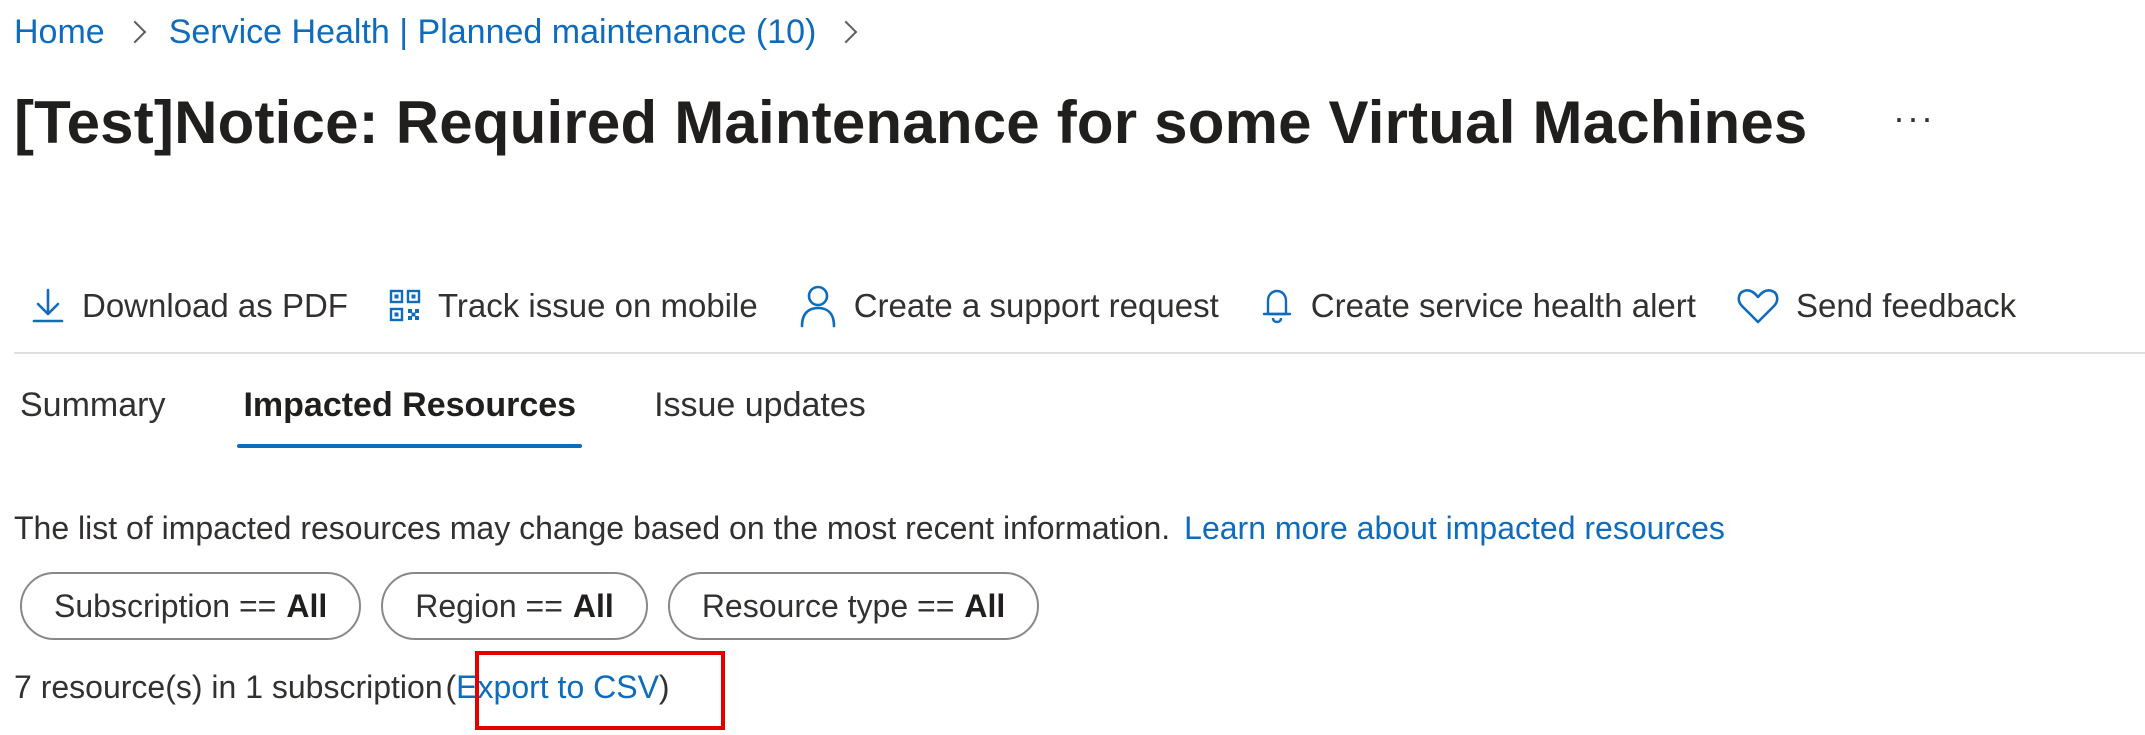 This screenshot has height=735, width=2145. What do you see at coordinates (92, 415) in the screenshot?
I see `tab-summary: Summary` at bounding box center [92, 415].